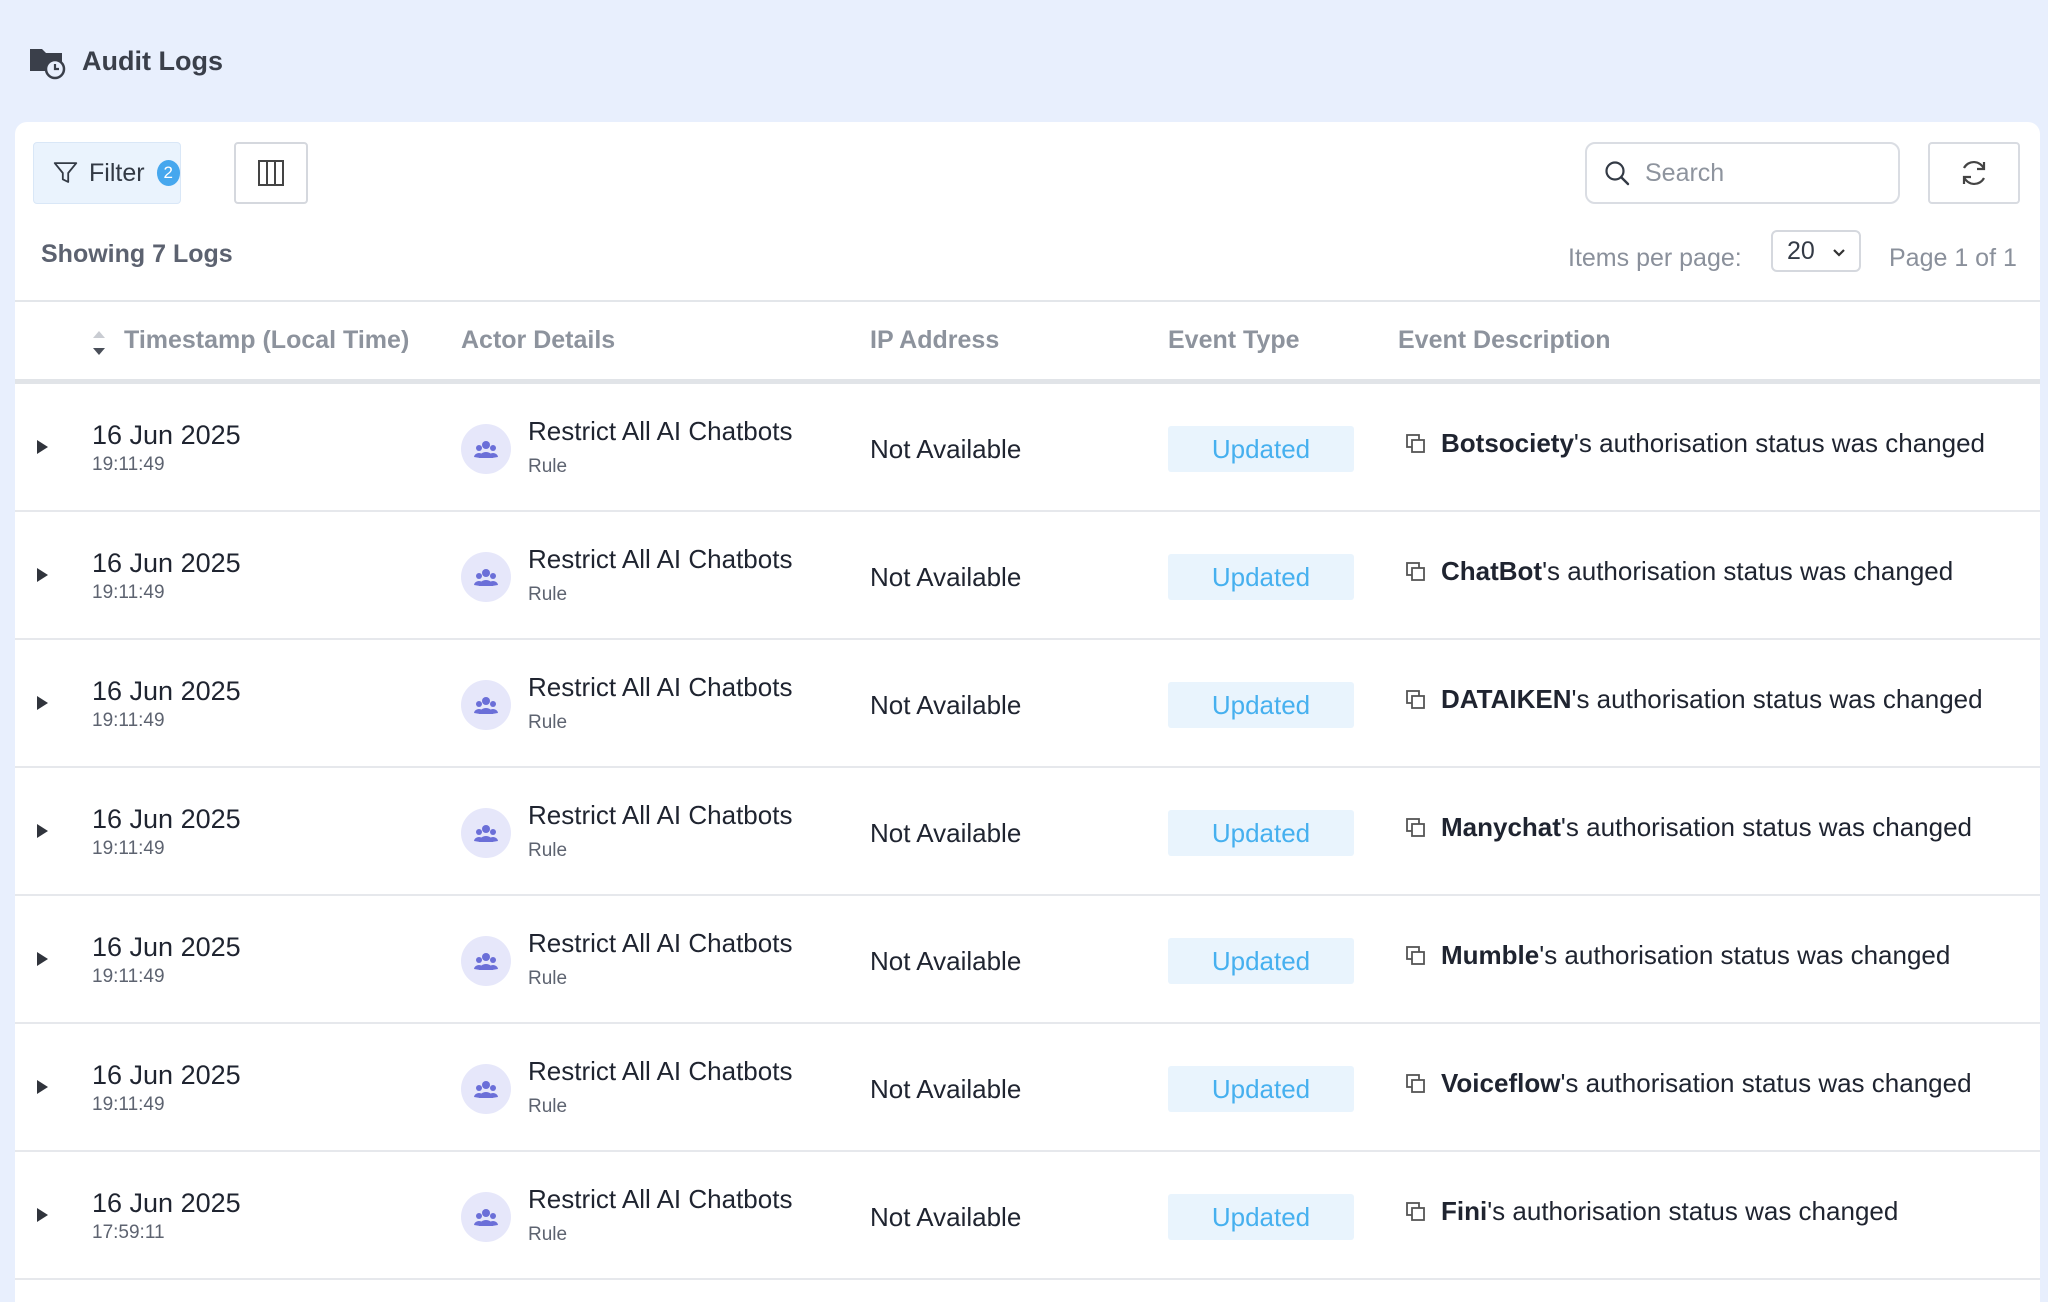 Image resolution: width=2048 pixels, height=1302 pixels. I want to click on filter-label: Filter, so click(117, 172).